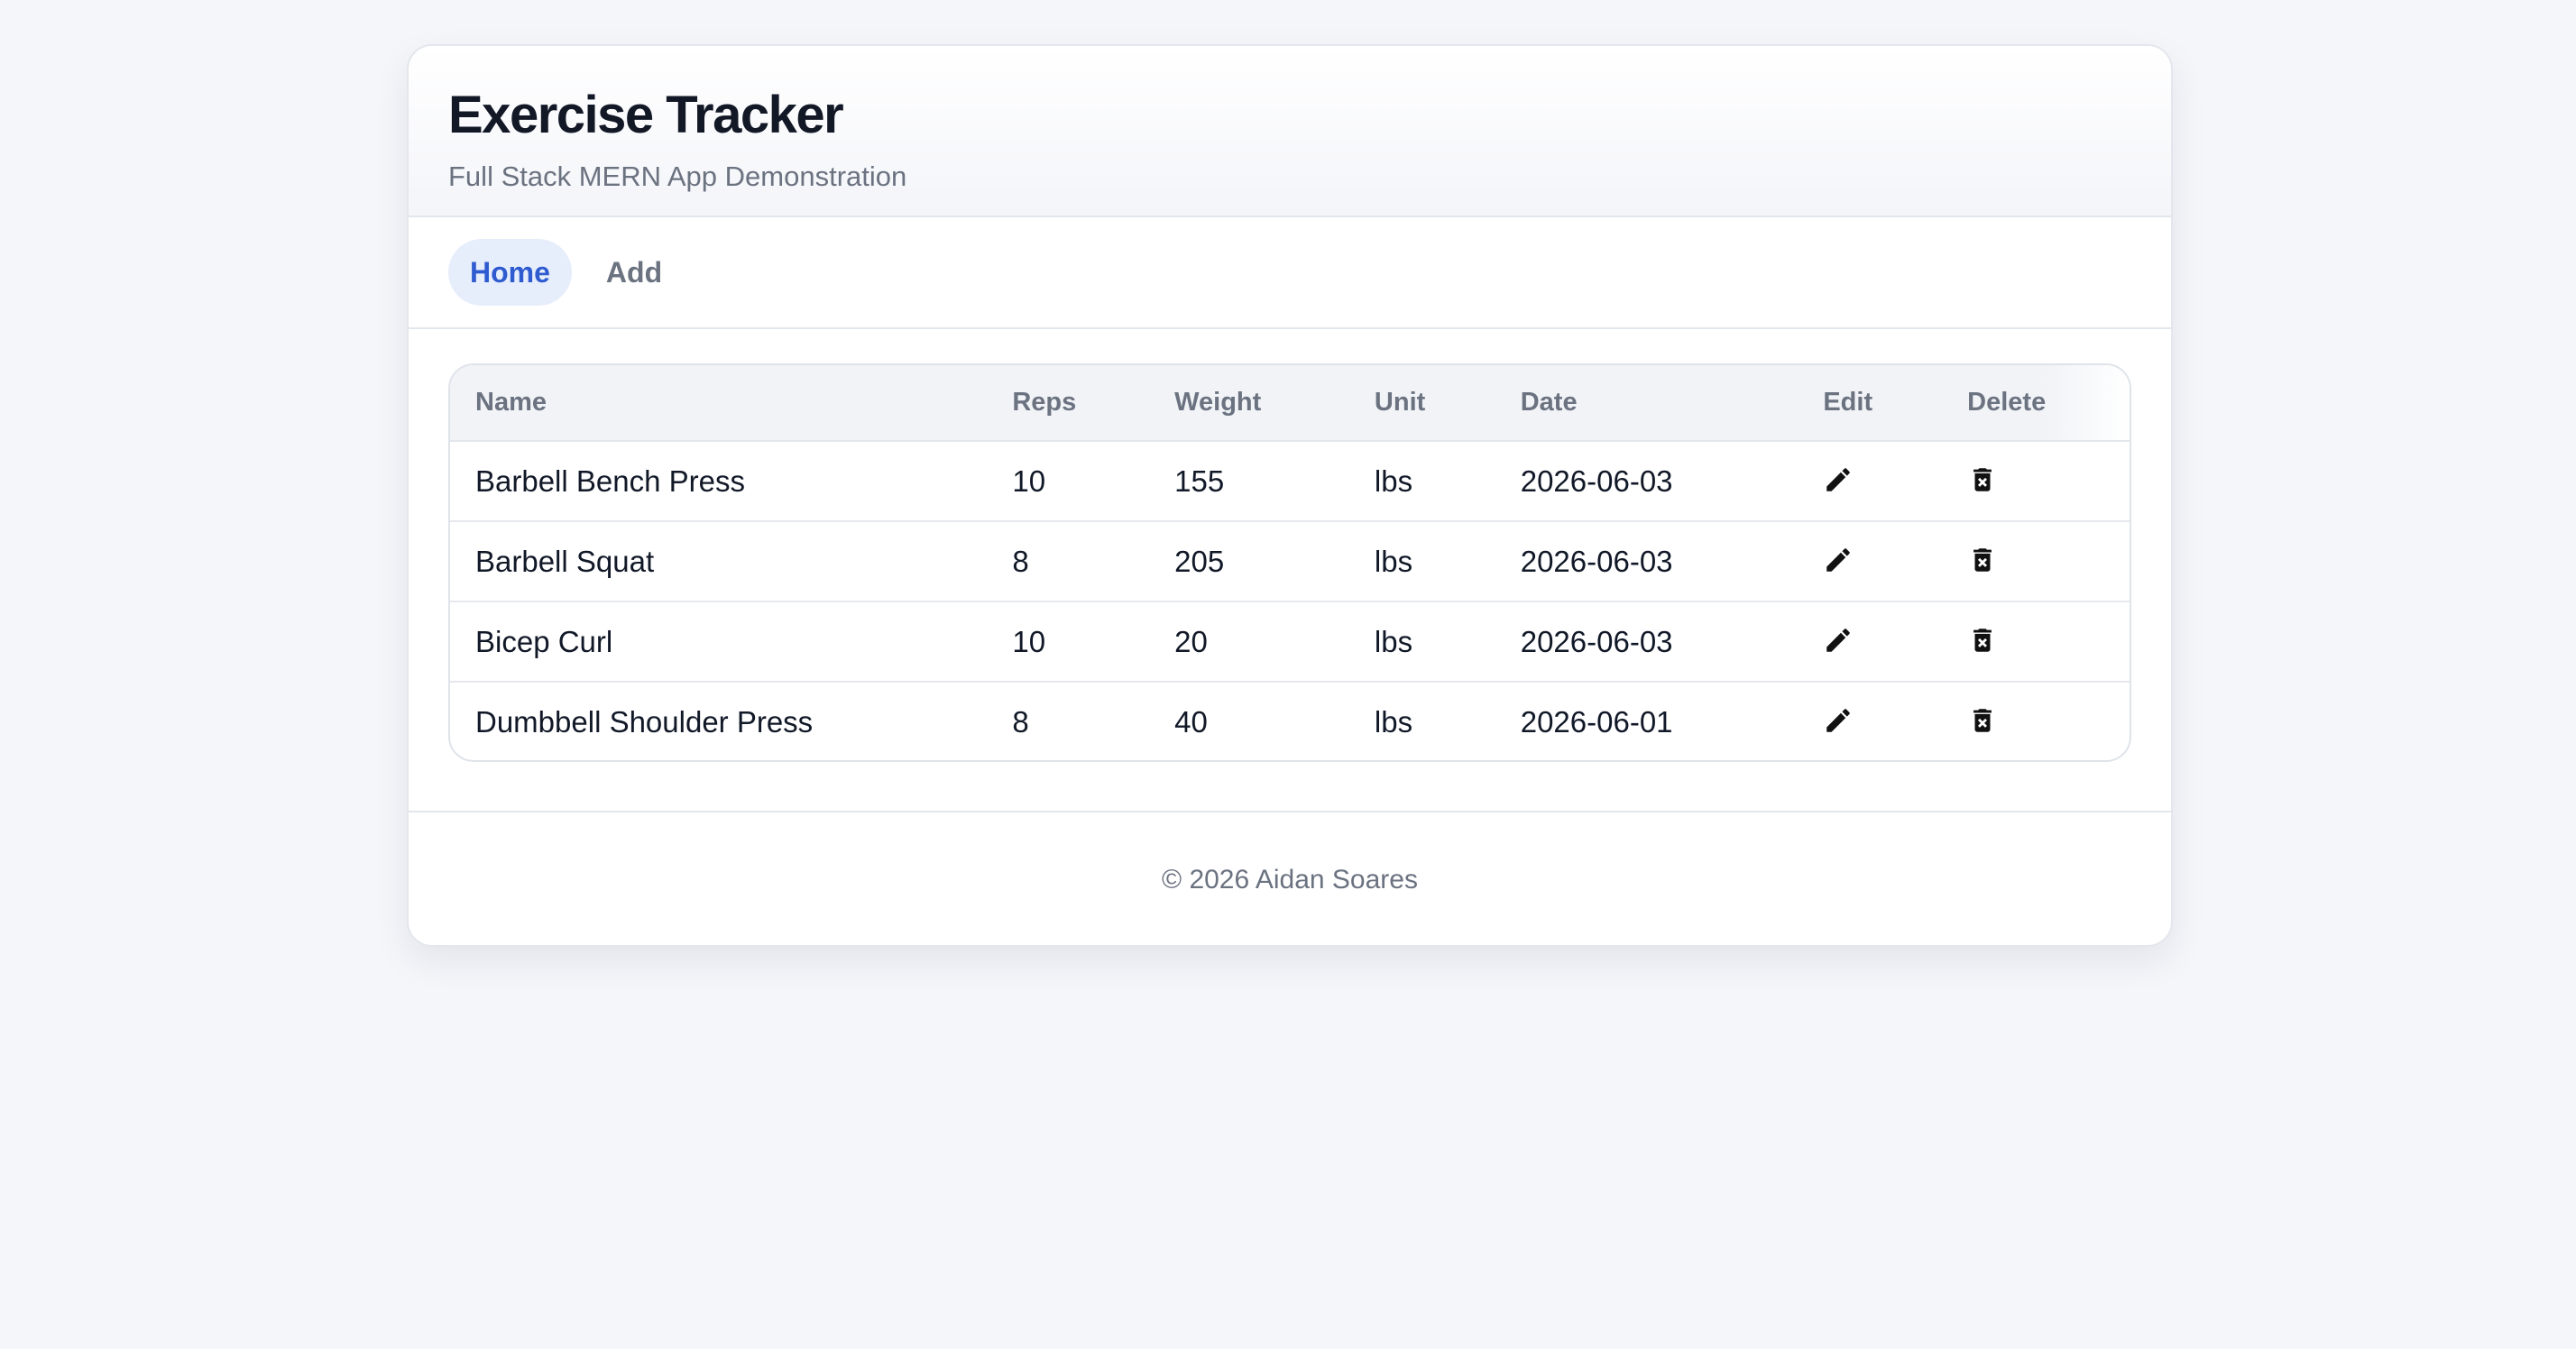 This screenshot has height=1349, width=2576. I want to click on page-subtitle: Full Stack MERN App Demonstration, so click(677, 176).